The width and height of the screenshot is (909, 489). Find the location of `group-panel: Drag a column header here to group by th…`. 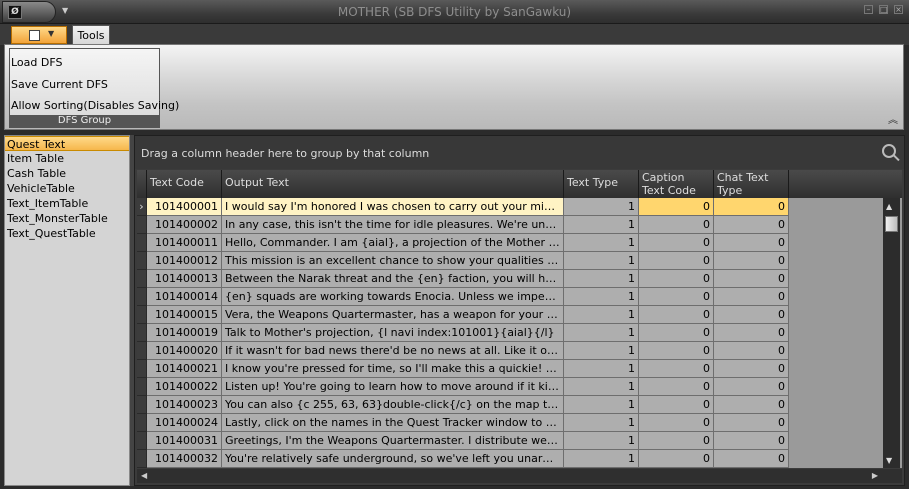

group-panel: Drag a column header here to group by th… is located at coordinates (519, 152).